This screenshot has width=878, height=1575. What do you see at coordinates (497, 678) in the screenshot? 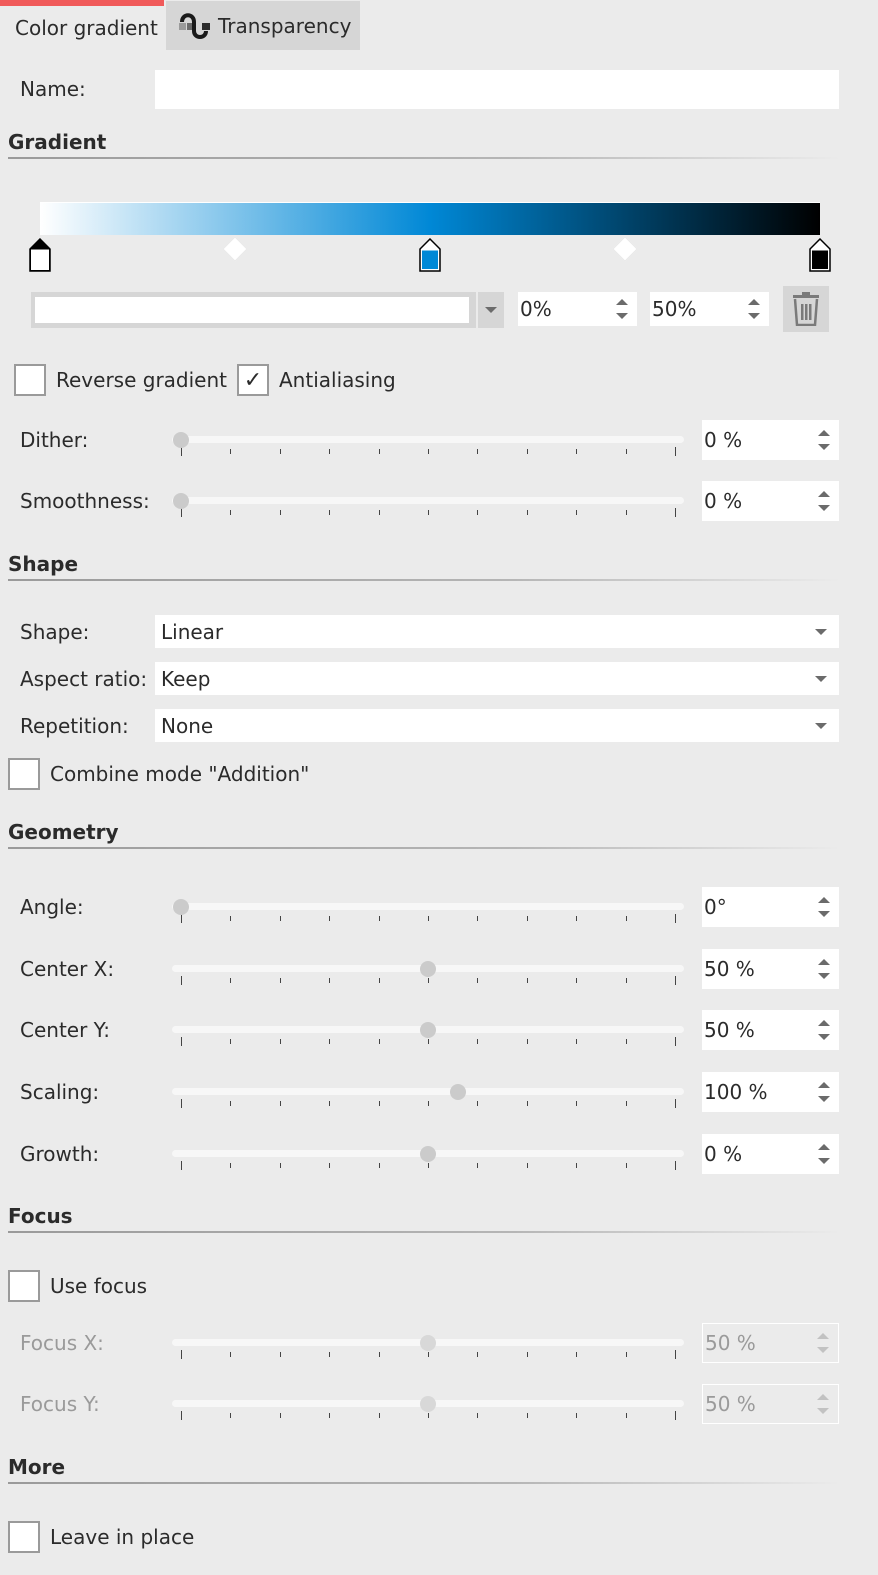
I see `aspect-ratio-select: Keep` at bounding box center [497, 678].